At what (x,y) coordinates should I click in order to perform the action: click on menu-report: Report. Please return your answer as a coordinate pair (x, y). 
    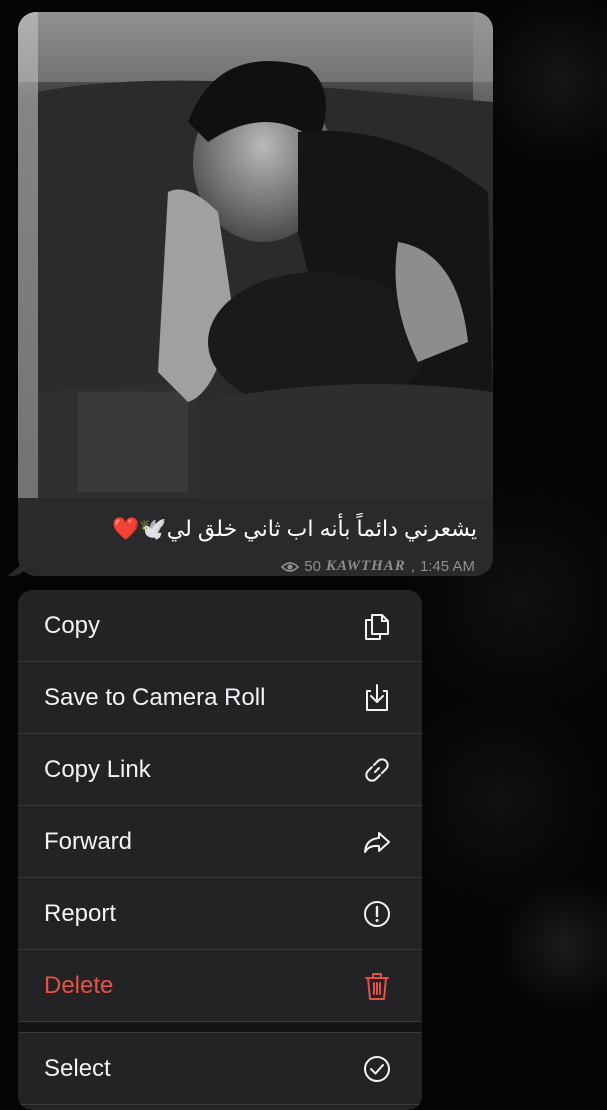
    Looking at the image, I should click on (220, 914).